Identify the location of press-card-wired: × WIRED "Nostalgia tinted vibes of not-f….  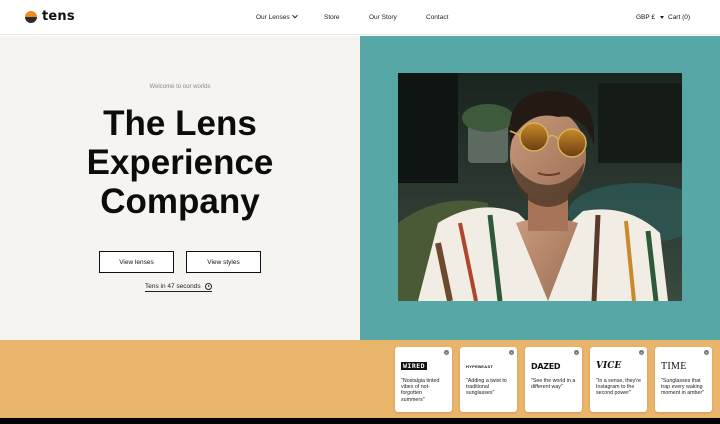
(423, 379).